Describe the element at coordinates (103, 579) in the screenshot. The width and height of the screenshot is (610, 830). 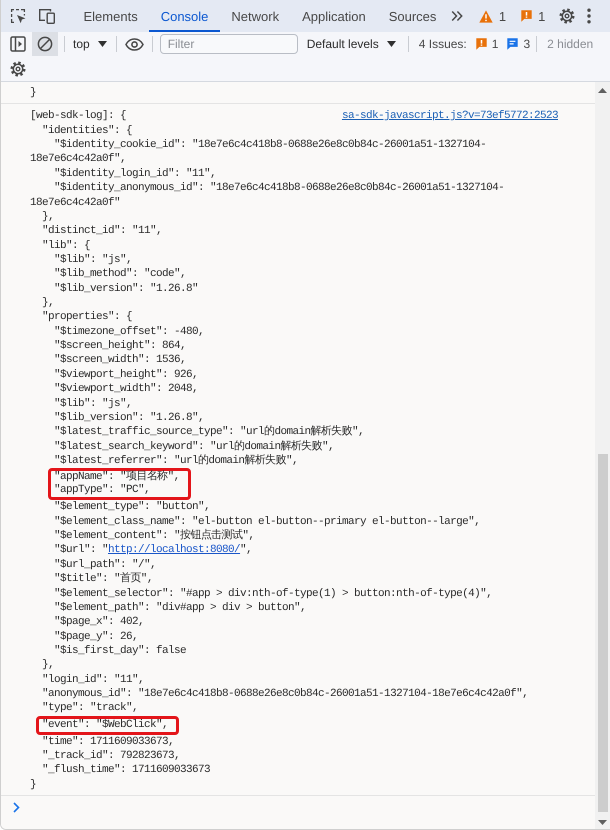
I see `code-line: "$title": "首页",` at that location.